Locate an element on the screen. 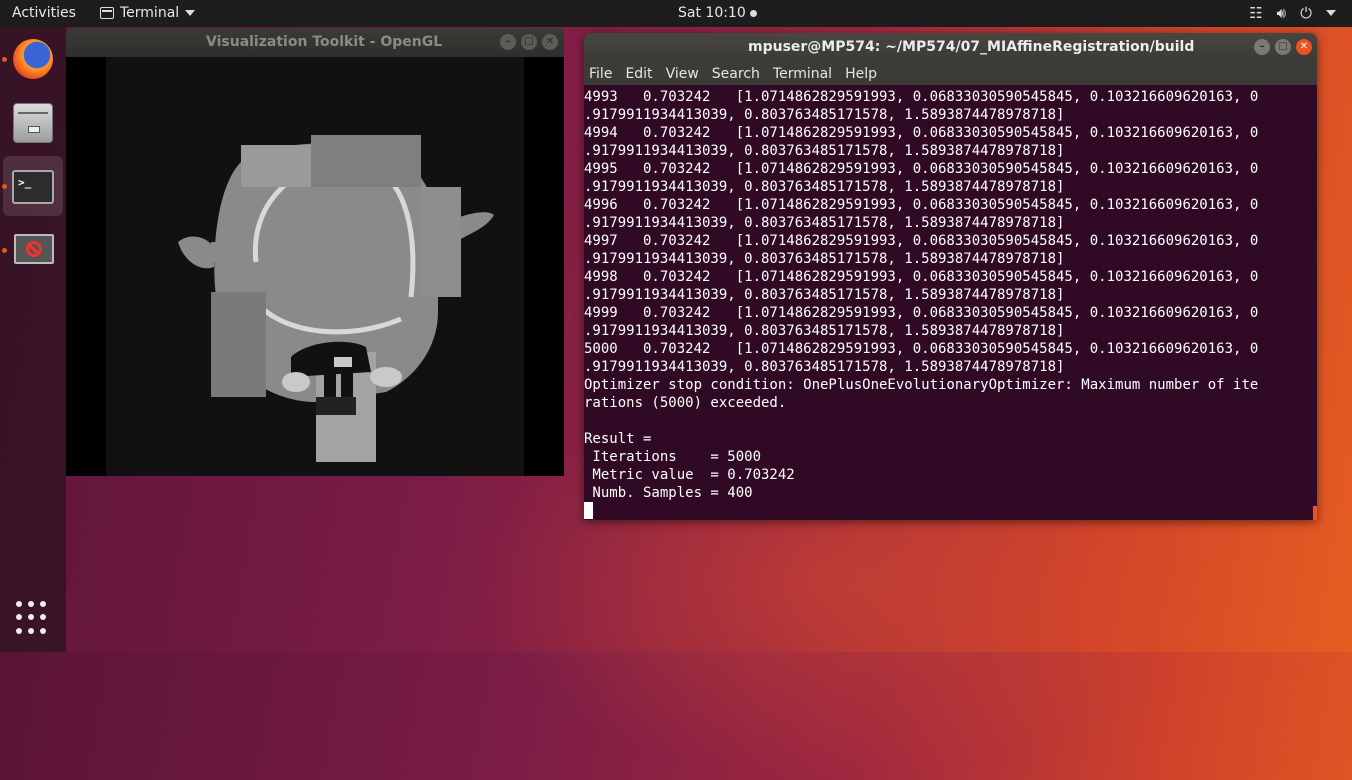  notification-dot-icon is located at coordinates (753, 13).